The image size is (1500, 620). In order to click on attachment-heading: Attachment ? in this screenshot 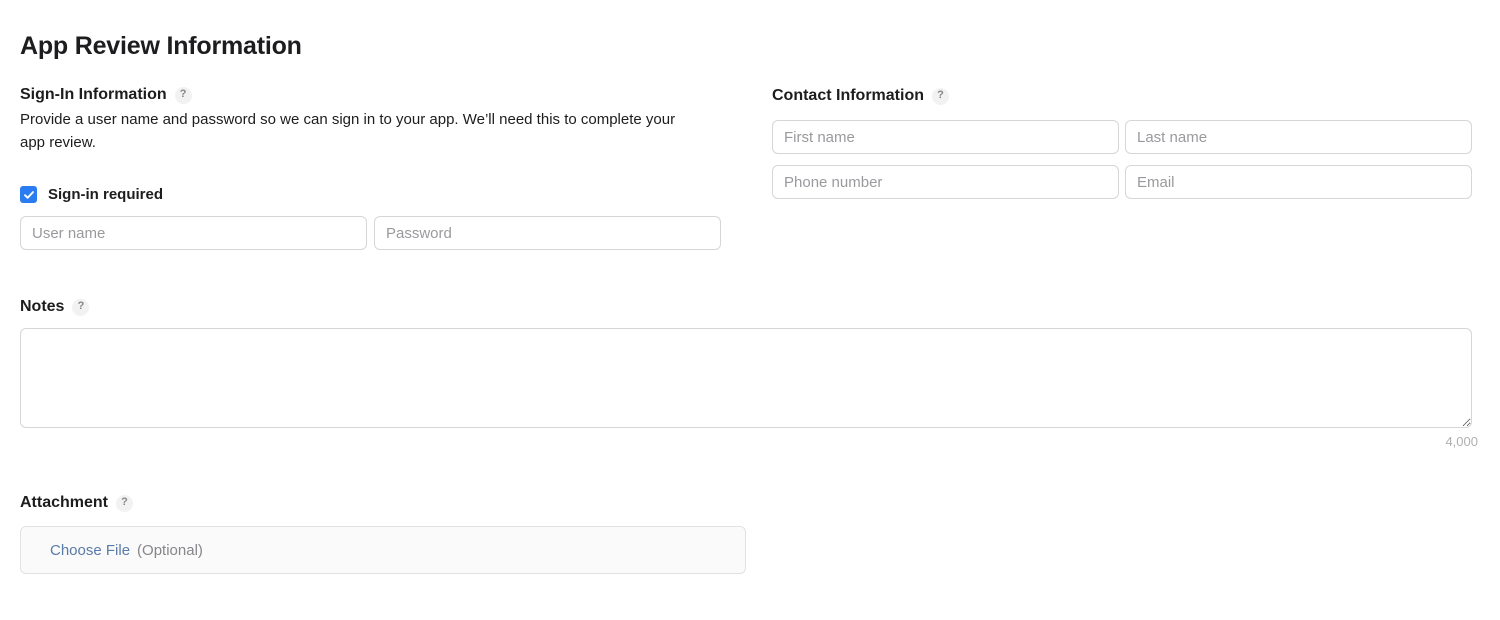, I will do `click(77, 503)`.